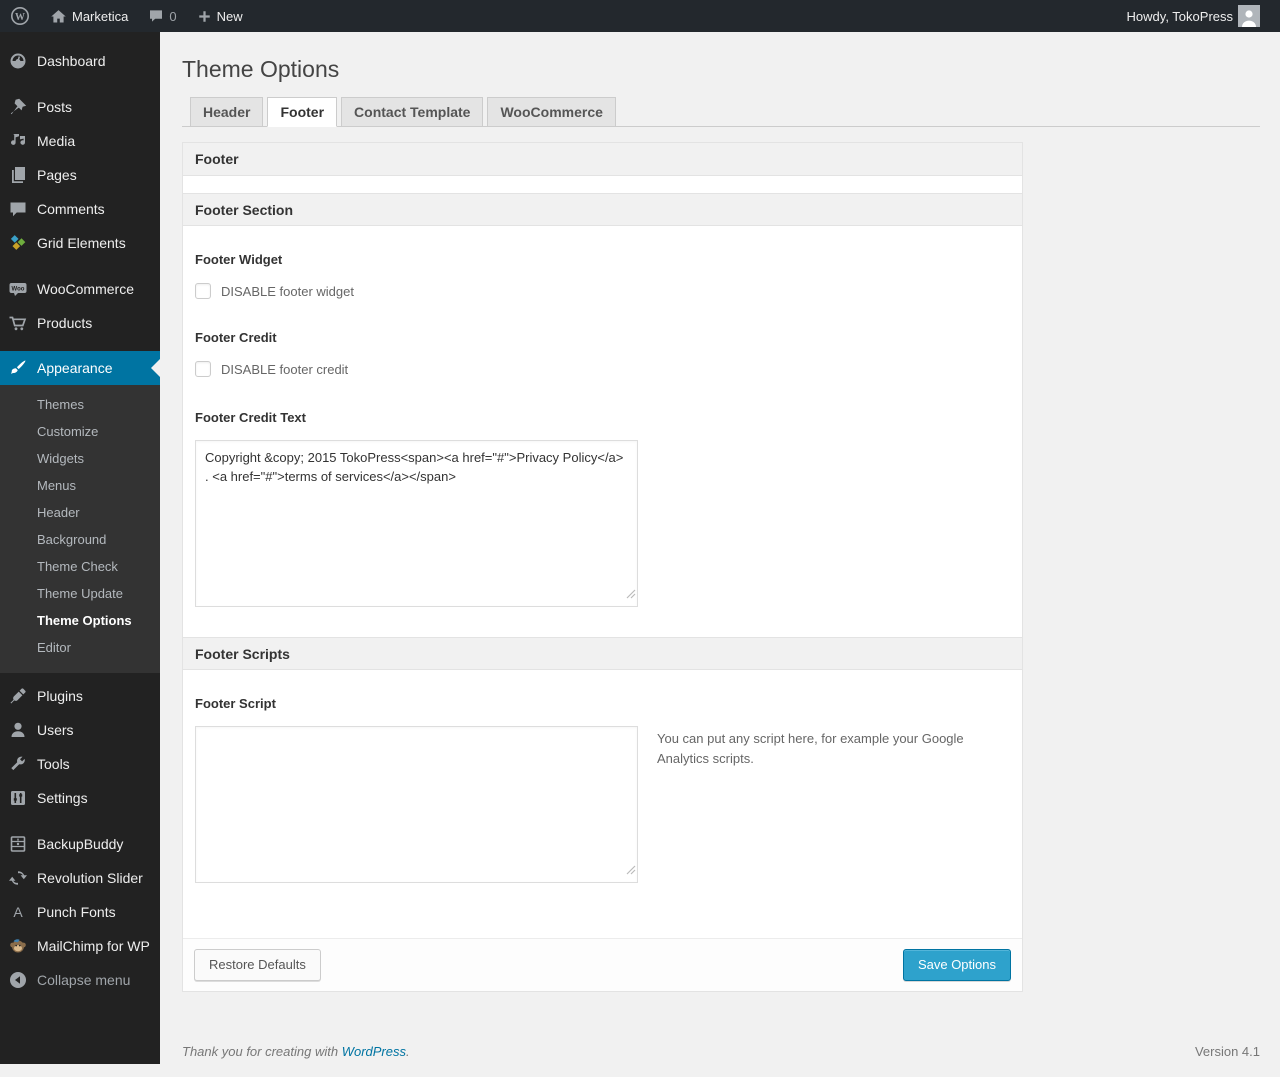 This screenshot has height=1077, width=1280. What do you see at coordinates (62, 798) in the screenshot?
I see `sidebar-item-label: Settings` at bounding box center [62, 798].